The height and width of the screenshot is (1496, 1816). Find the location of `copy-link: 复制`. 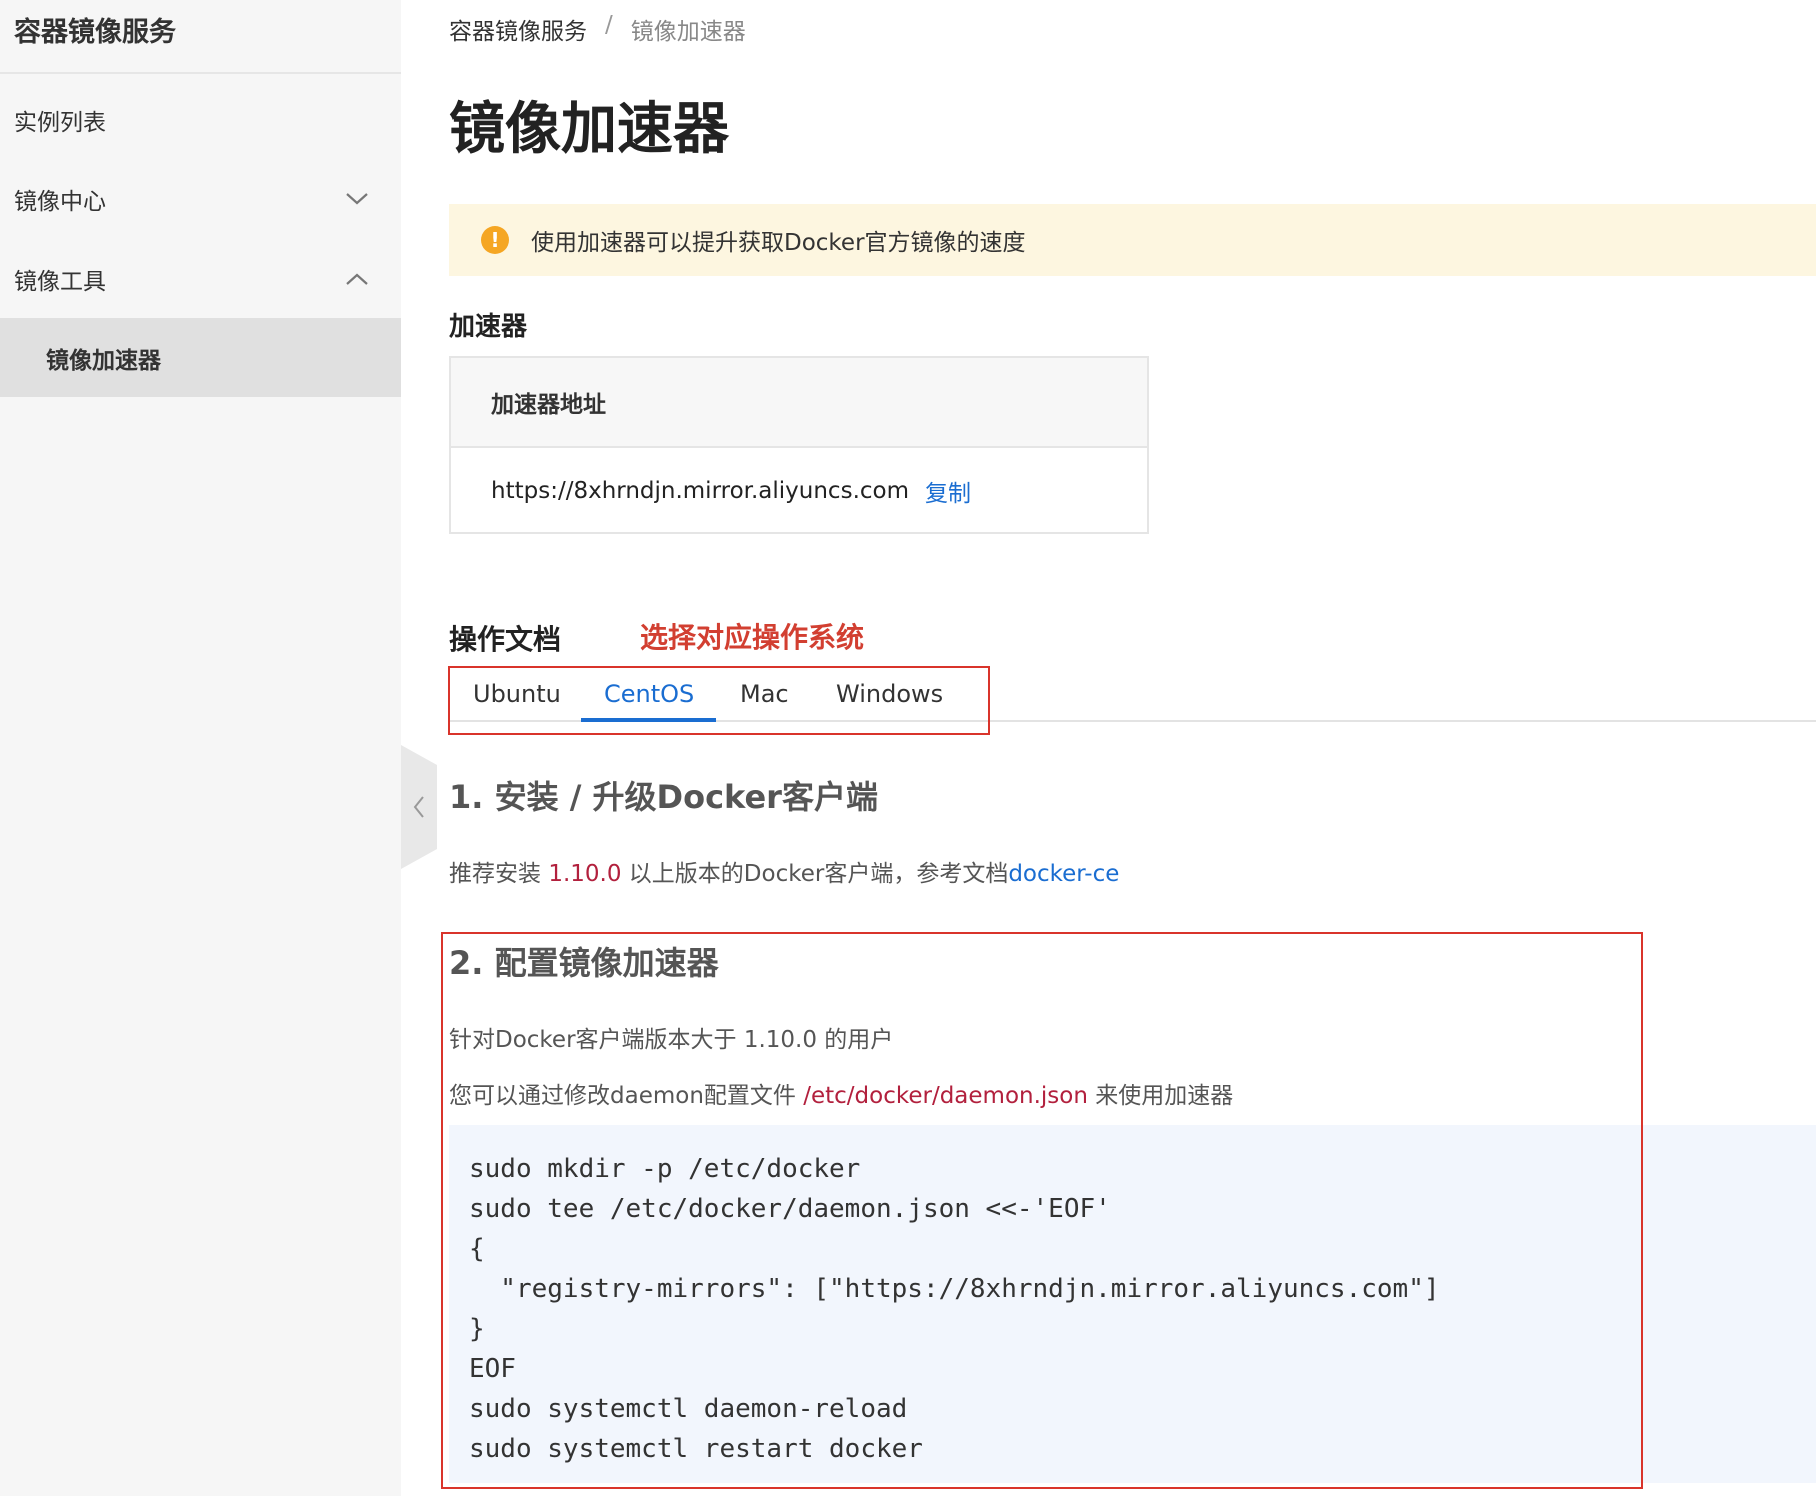

copy-link: 复制 is located at coordinates (948, 491).